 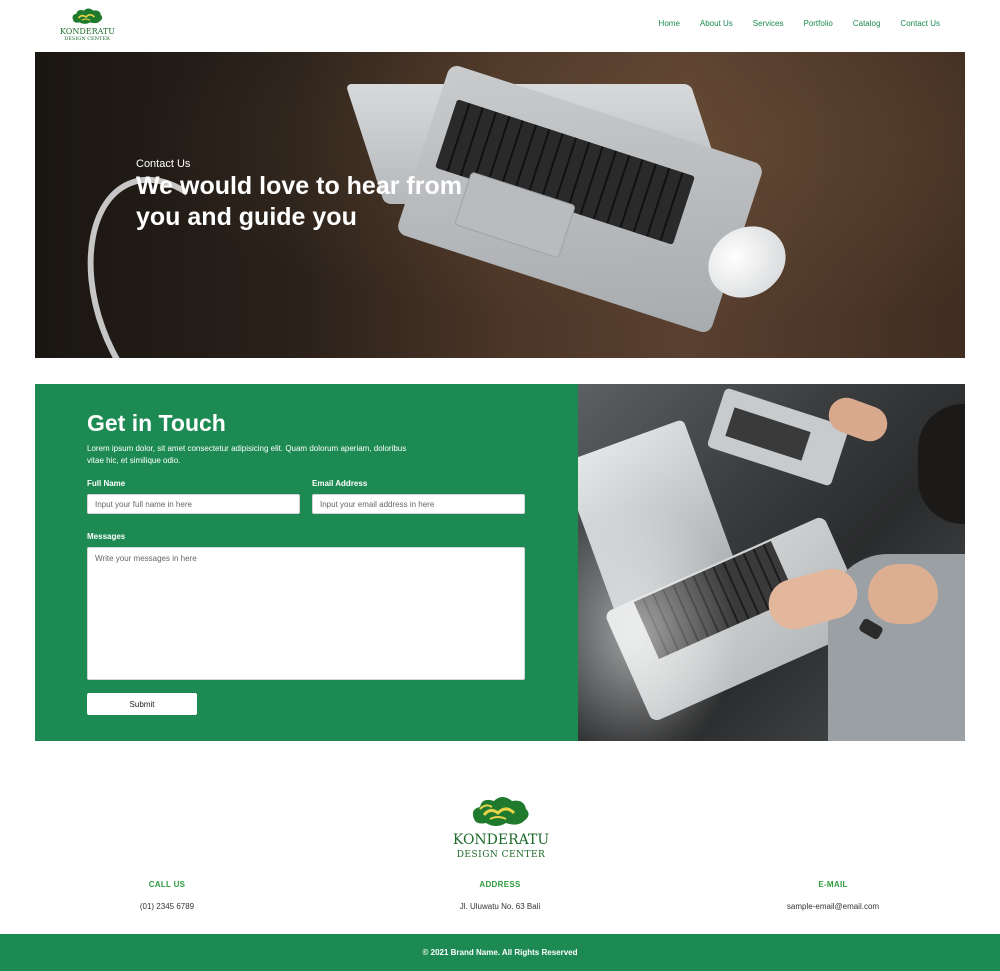 What do you see at coordinates (658, 622) in the screenshot?
I see `photo-light-glow` at bounding box center [658, 622].